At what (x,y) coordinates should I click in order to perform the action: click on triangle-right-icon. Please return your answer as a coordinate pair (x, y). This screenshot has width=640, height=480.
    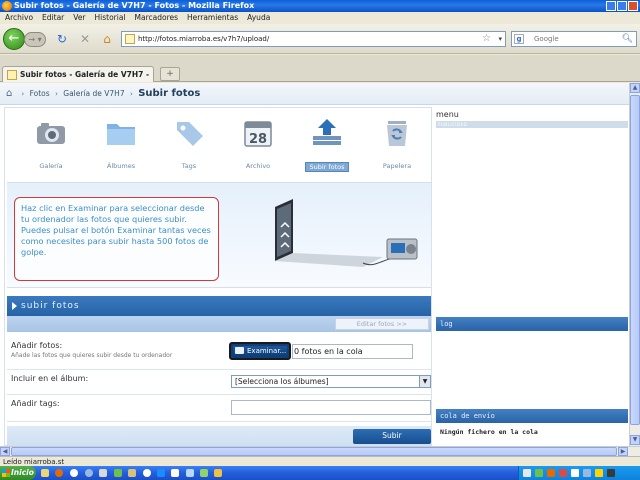
    Looking at the image, I should click on (14, 306).